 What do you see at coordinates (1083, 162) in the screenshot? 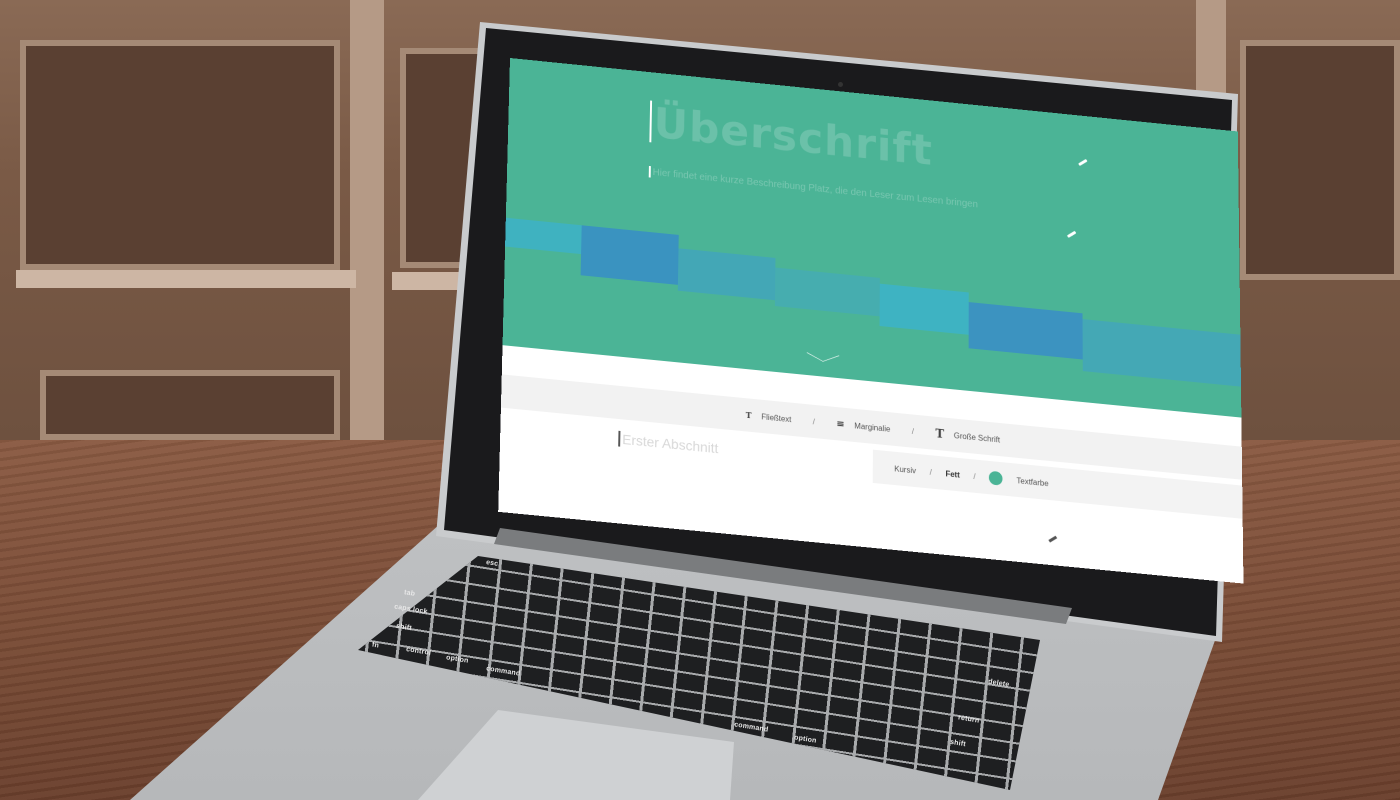
I see `edit-title-pencil-icon` at bounding box center [1083, 162].